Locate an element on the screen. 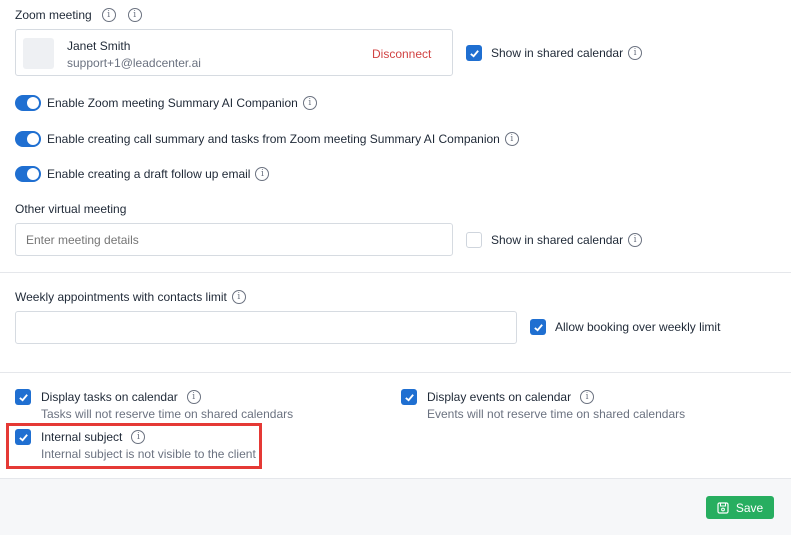 This screenshot has height=535, width=791. display-tasks-checkbox is located at coordinates (23, 397).